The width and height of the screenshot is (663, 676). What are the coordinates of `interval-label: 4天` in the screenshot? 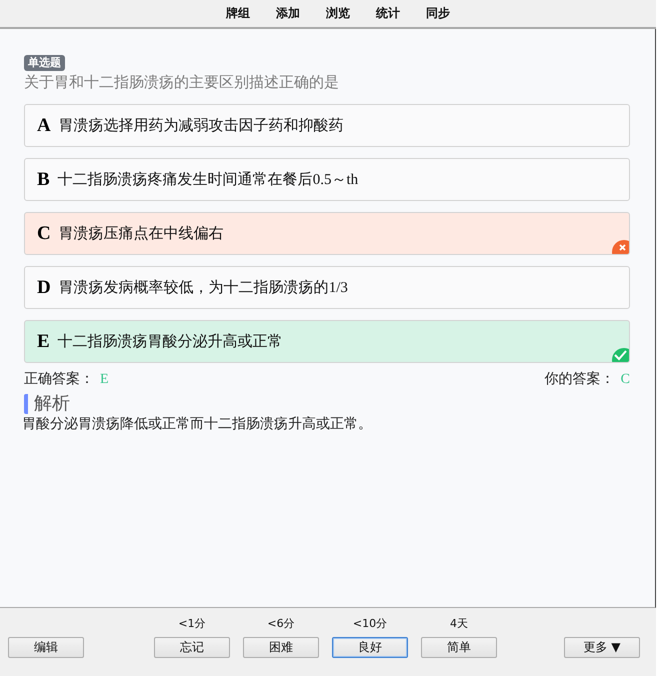 It's located at (459, 623).